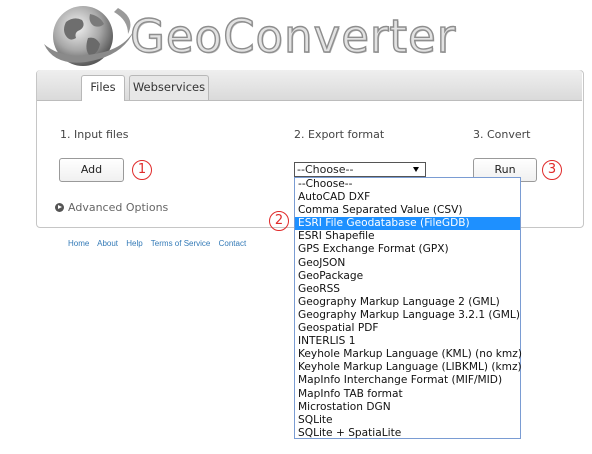 The image size is (592, 454). What do you see at coordinates (407, 433) in the screenshot?
I see `format-option: SQLite + SpatiaLite` at bounding box center [407, 433].